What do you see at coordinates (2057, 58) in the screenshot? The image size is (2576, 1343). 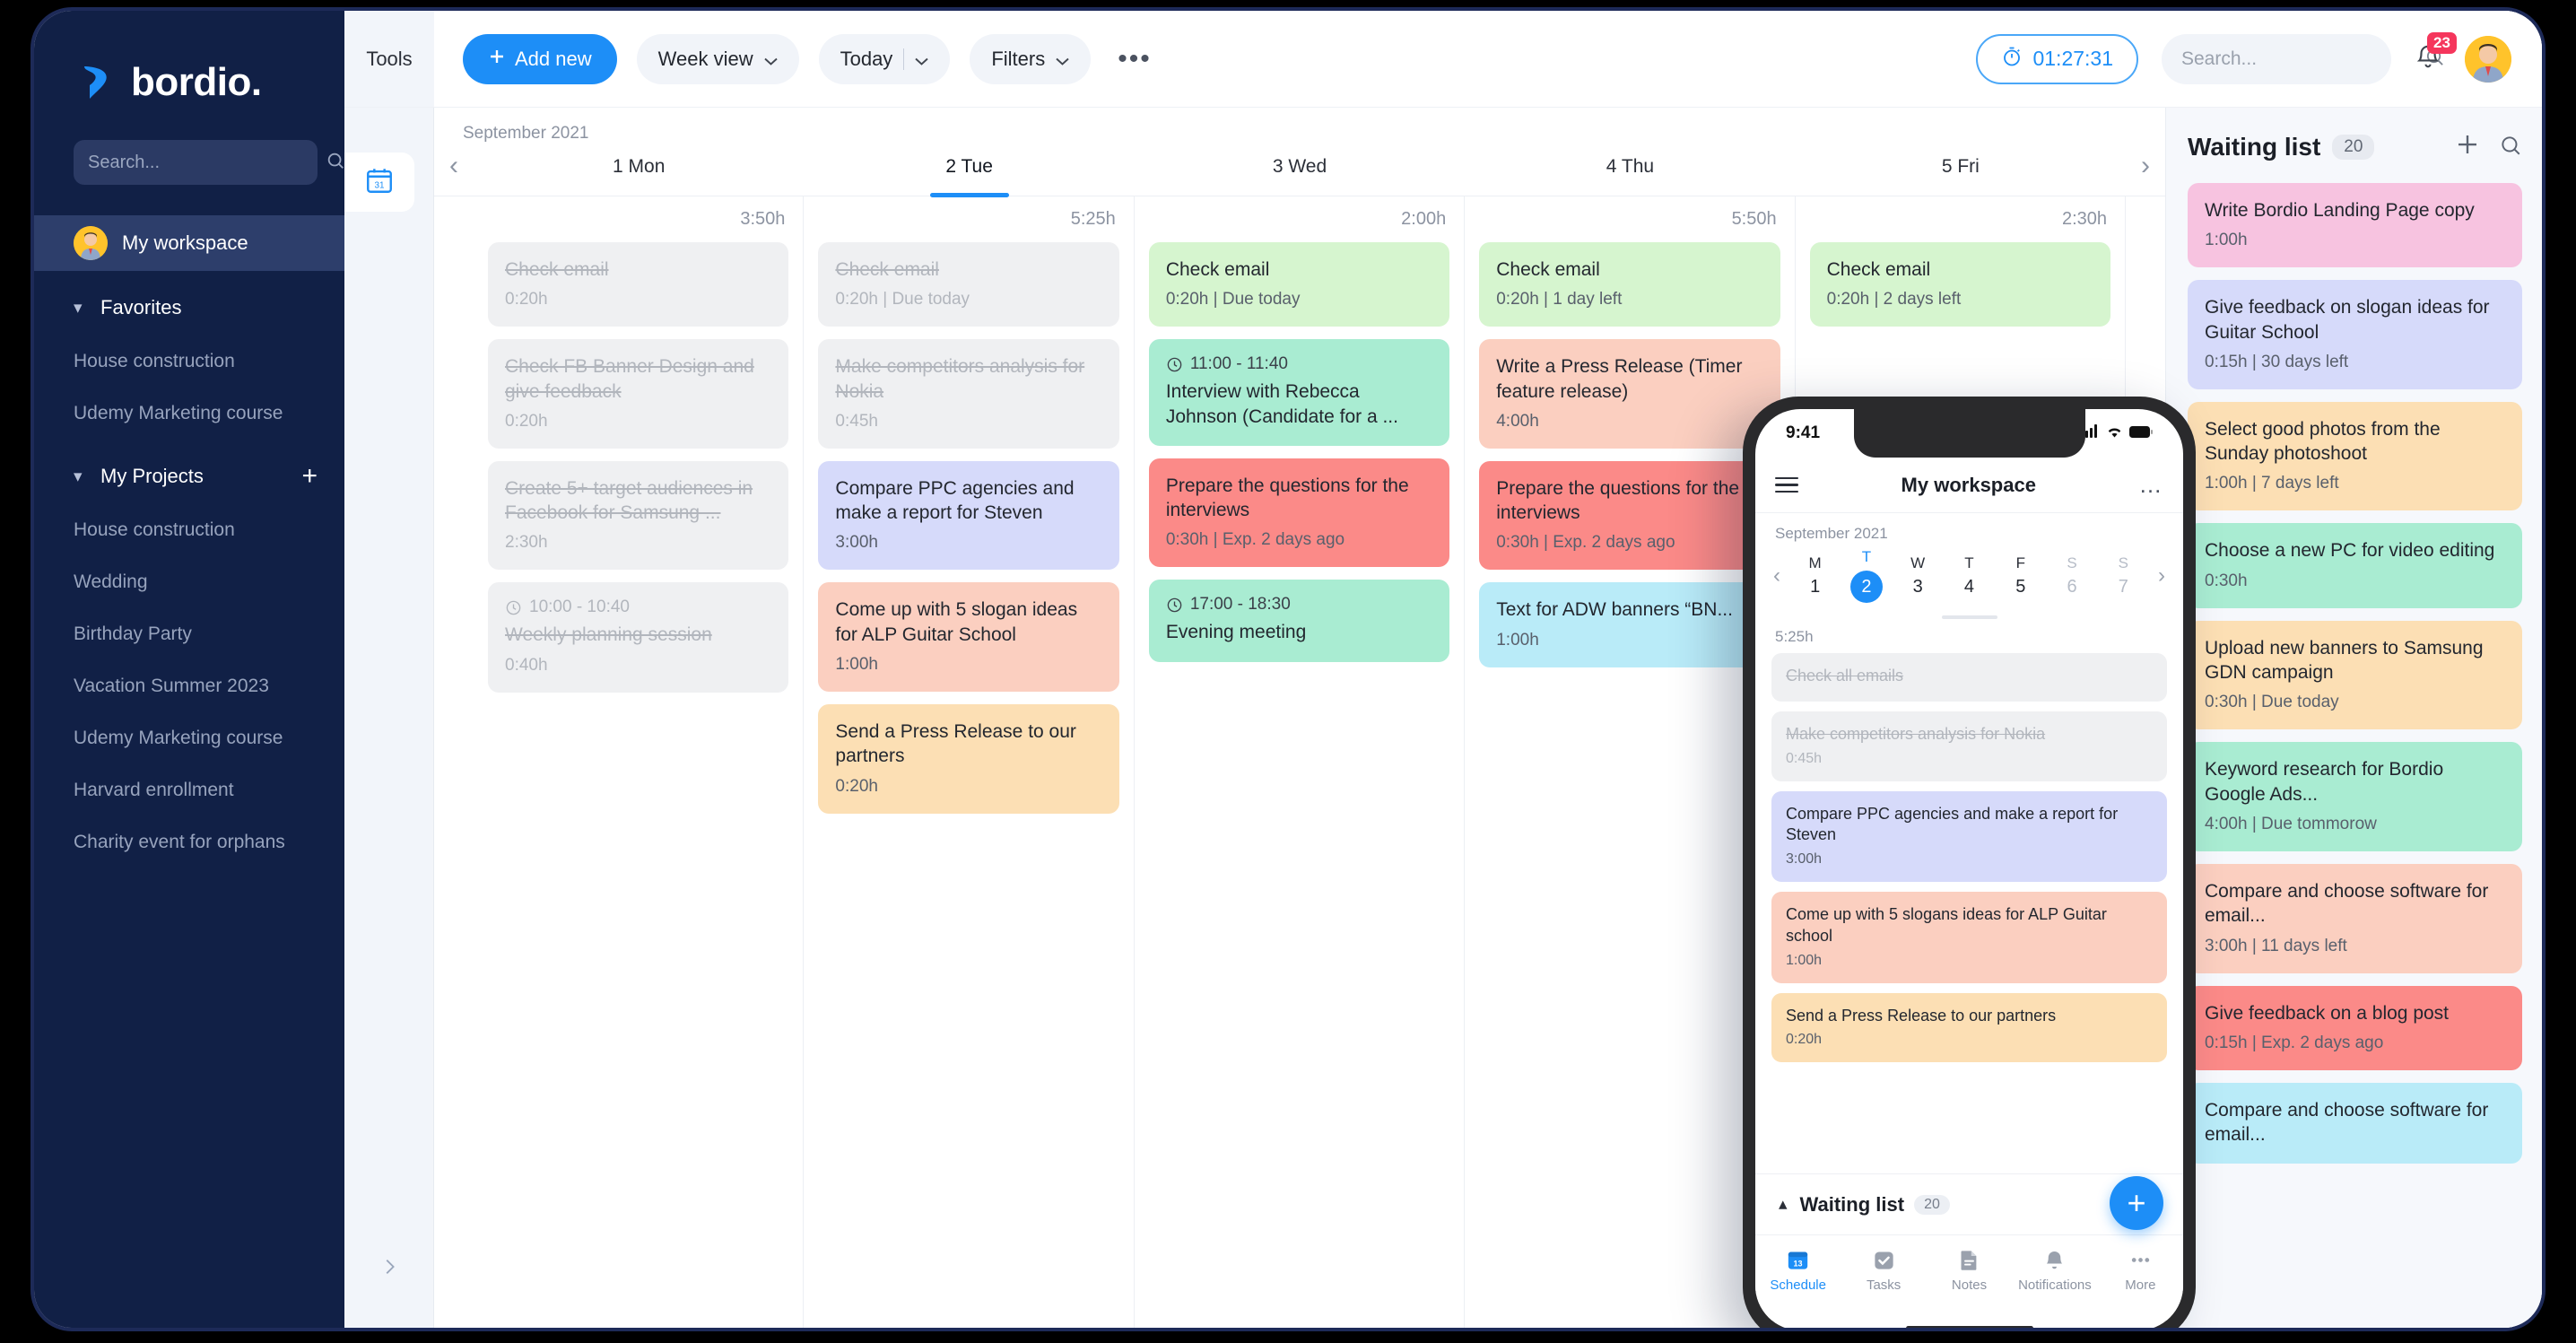 I see `timer-button: 01:27:31` at bounding box center [2057, 58].